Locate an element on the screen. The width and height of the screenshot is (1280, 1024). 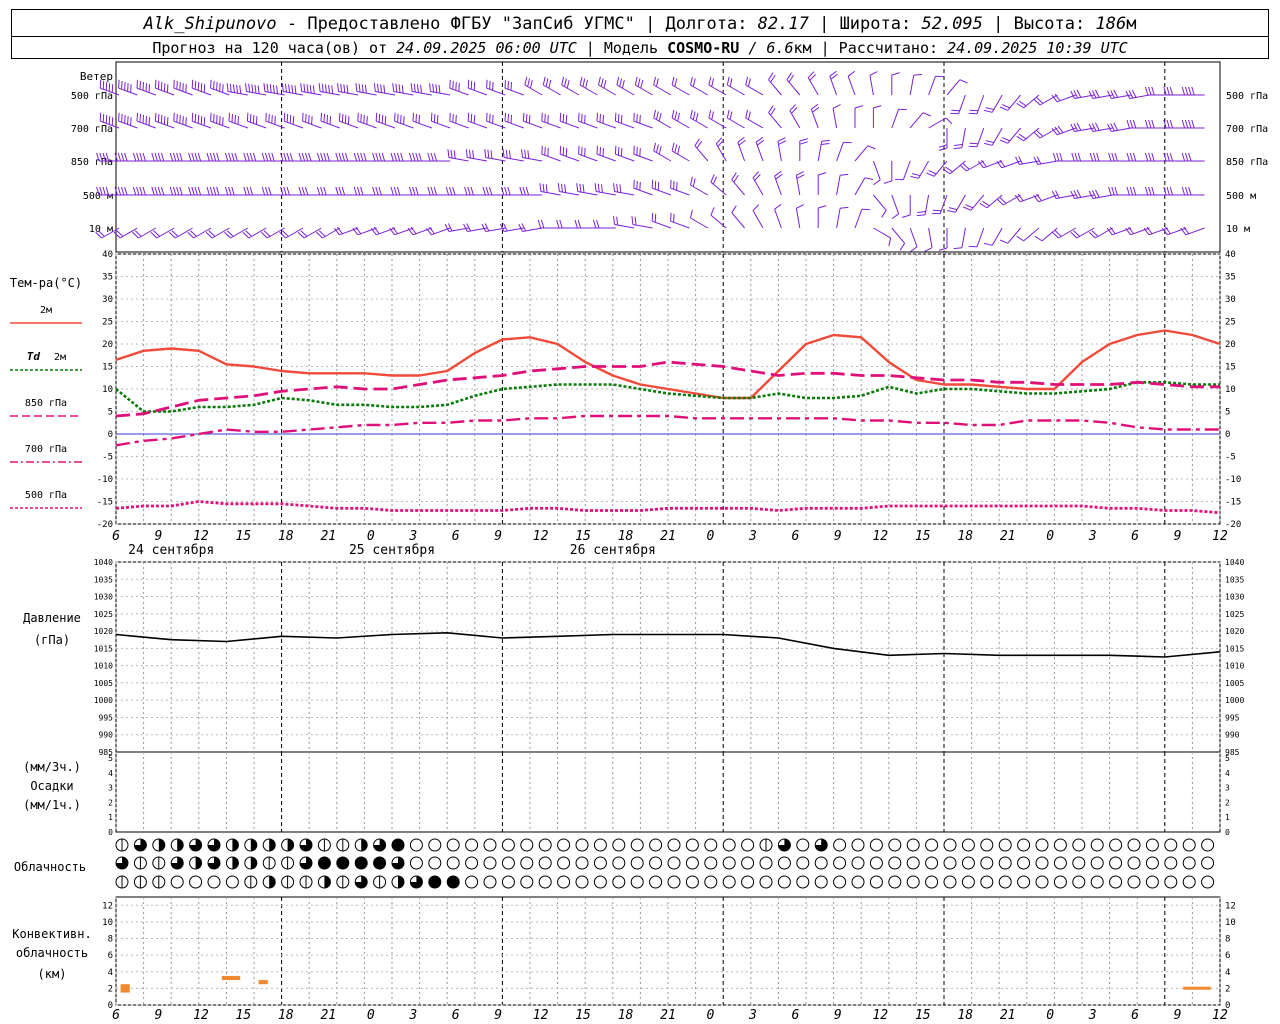
cloud-full is located at coordinates (453, 882).